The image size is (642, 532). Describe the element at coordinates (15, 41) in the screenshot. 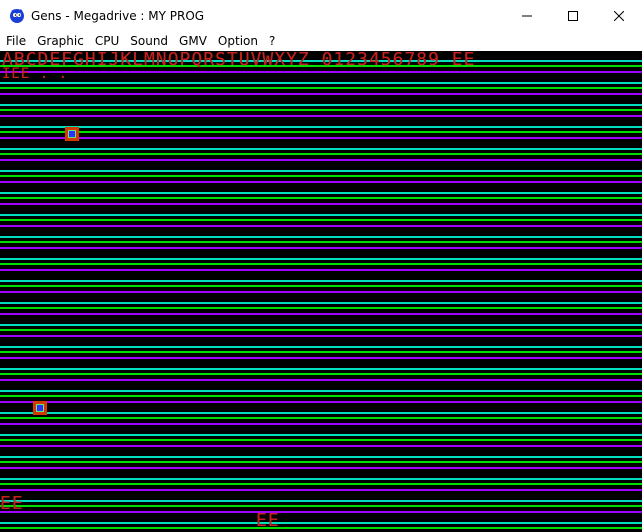

I see `menu-file: File` at that location.